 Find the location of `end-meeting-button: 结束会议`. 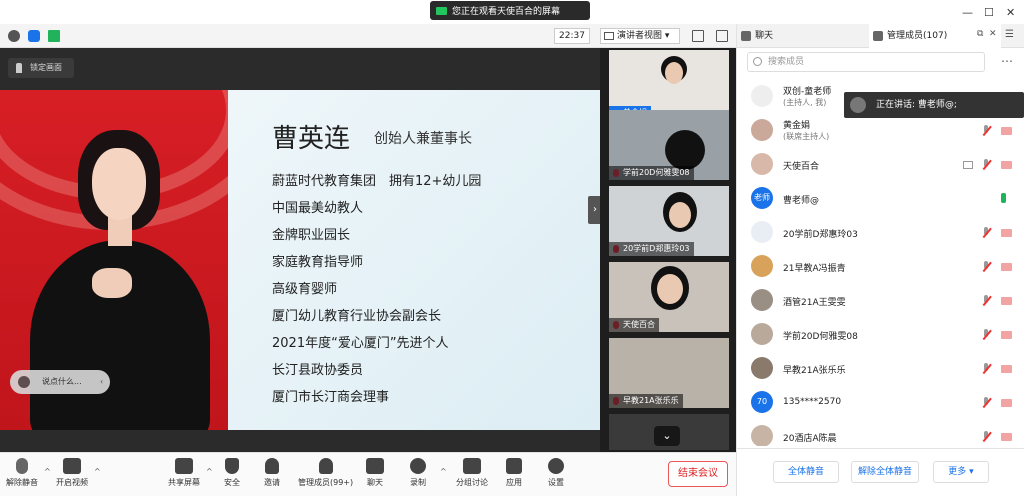

end-meeting-button: 结束会议 is located at coordinates (698, 474).